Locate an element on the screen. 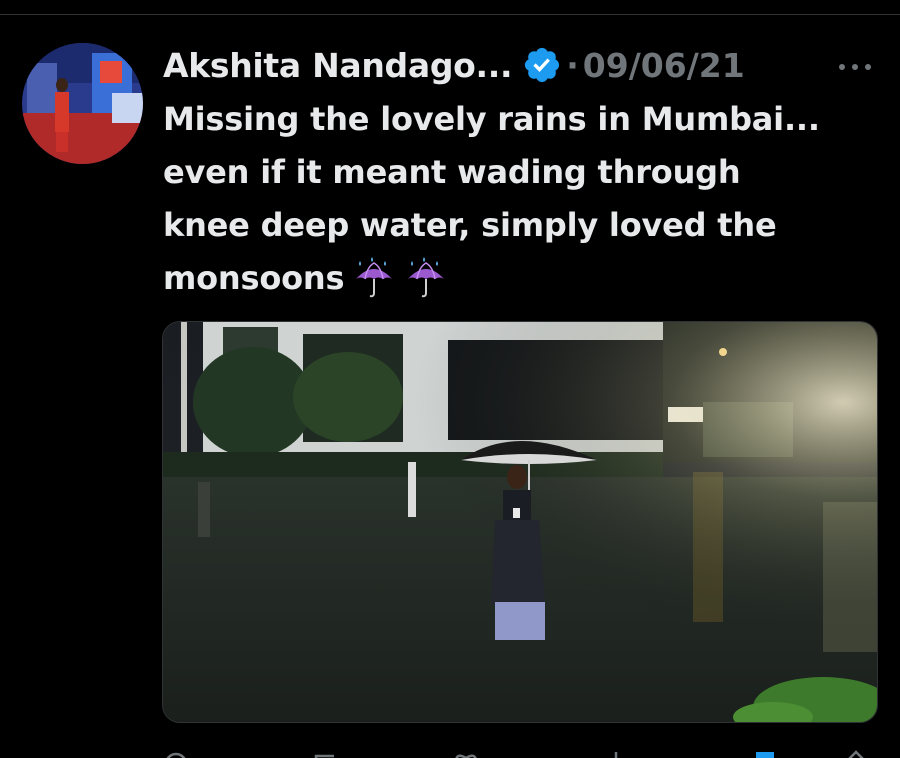  bookmark-icon is located at coordinates (765, 754).